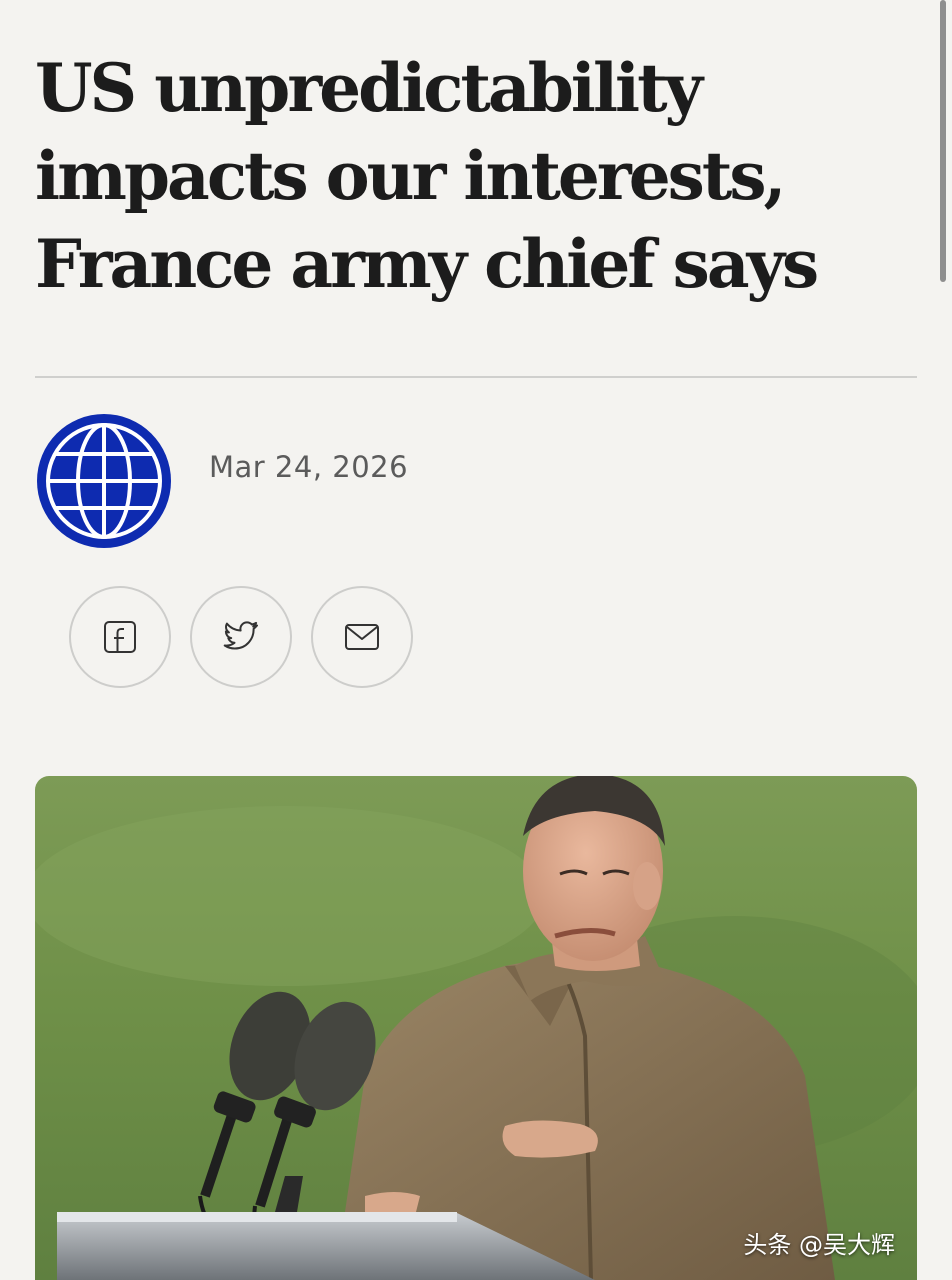 The width and height of the screenshot is (952, 1280). I want to click on share-email-button, so click(362, 637).